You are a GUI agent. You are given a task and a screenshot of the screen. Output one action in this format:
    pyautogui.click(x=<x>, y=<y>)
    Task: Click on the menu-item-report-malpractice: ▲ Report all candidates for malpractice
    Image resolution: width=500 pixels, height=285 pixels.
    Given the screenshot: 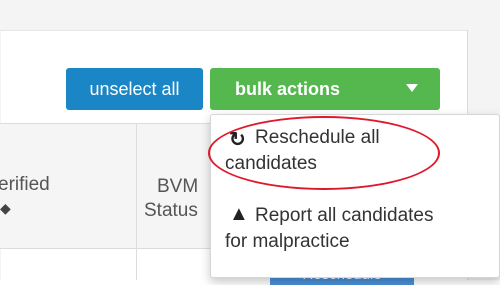 What is the action you would take?
    pyautogui.click(x=355, y=233)
    